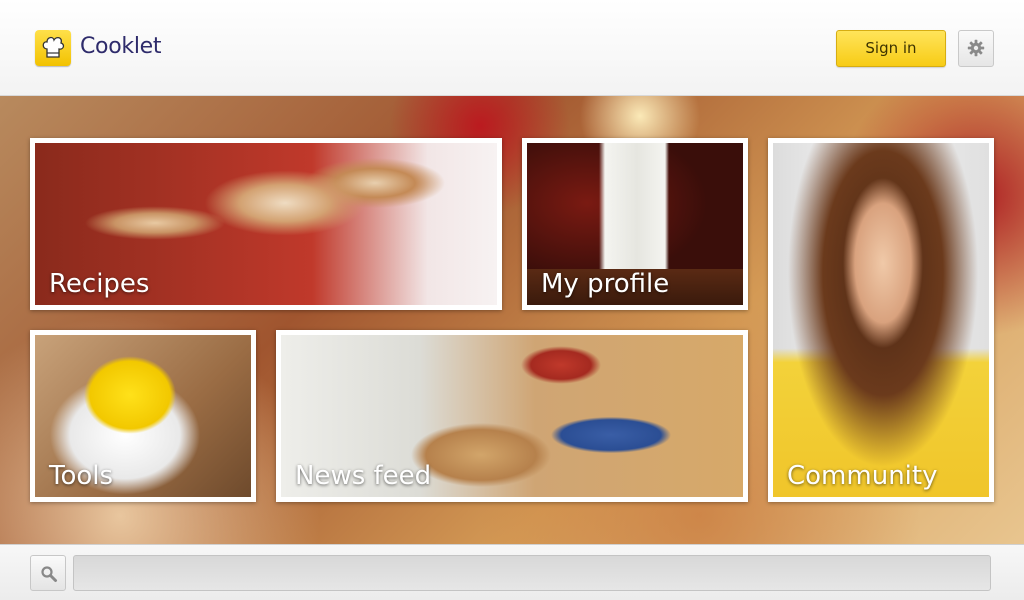 Image resolution: width=1024 pixels, height=600 pixels. What do you see at coordinates (862, 476) in the screenshot?
I see `tile-label: Community` at bounding box center [862, 476].